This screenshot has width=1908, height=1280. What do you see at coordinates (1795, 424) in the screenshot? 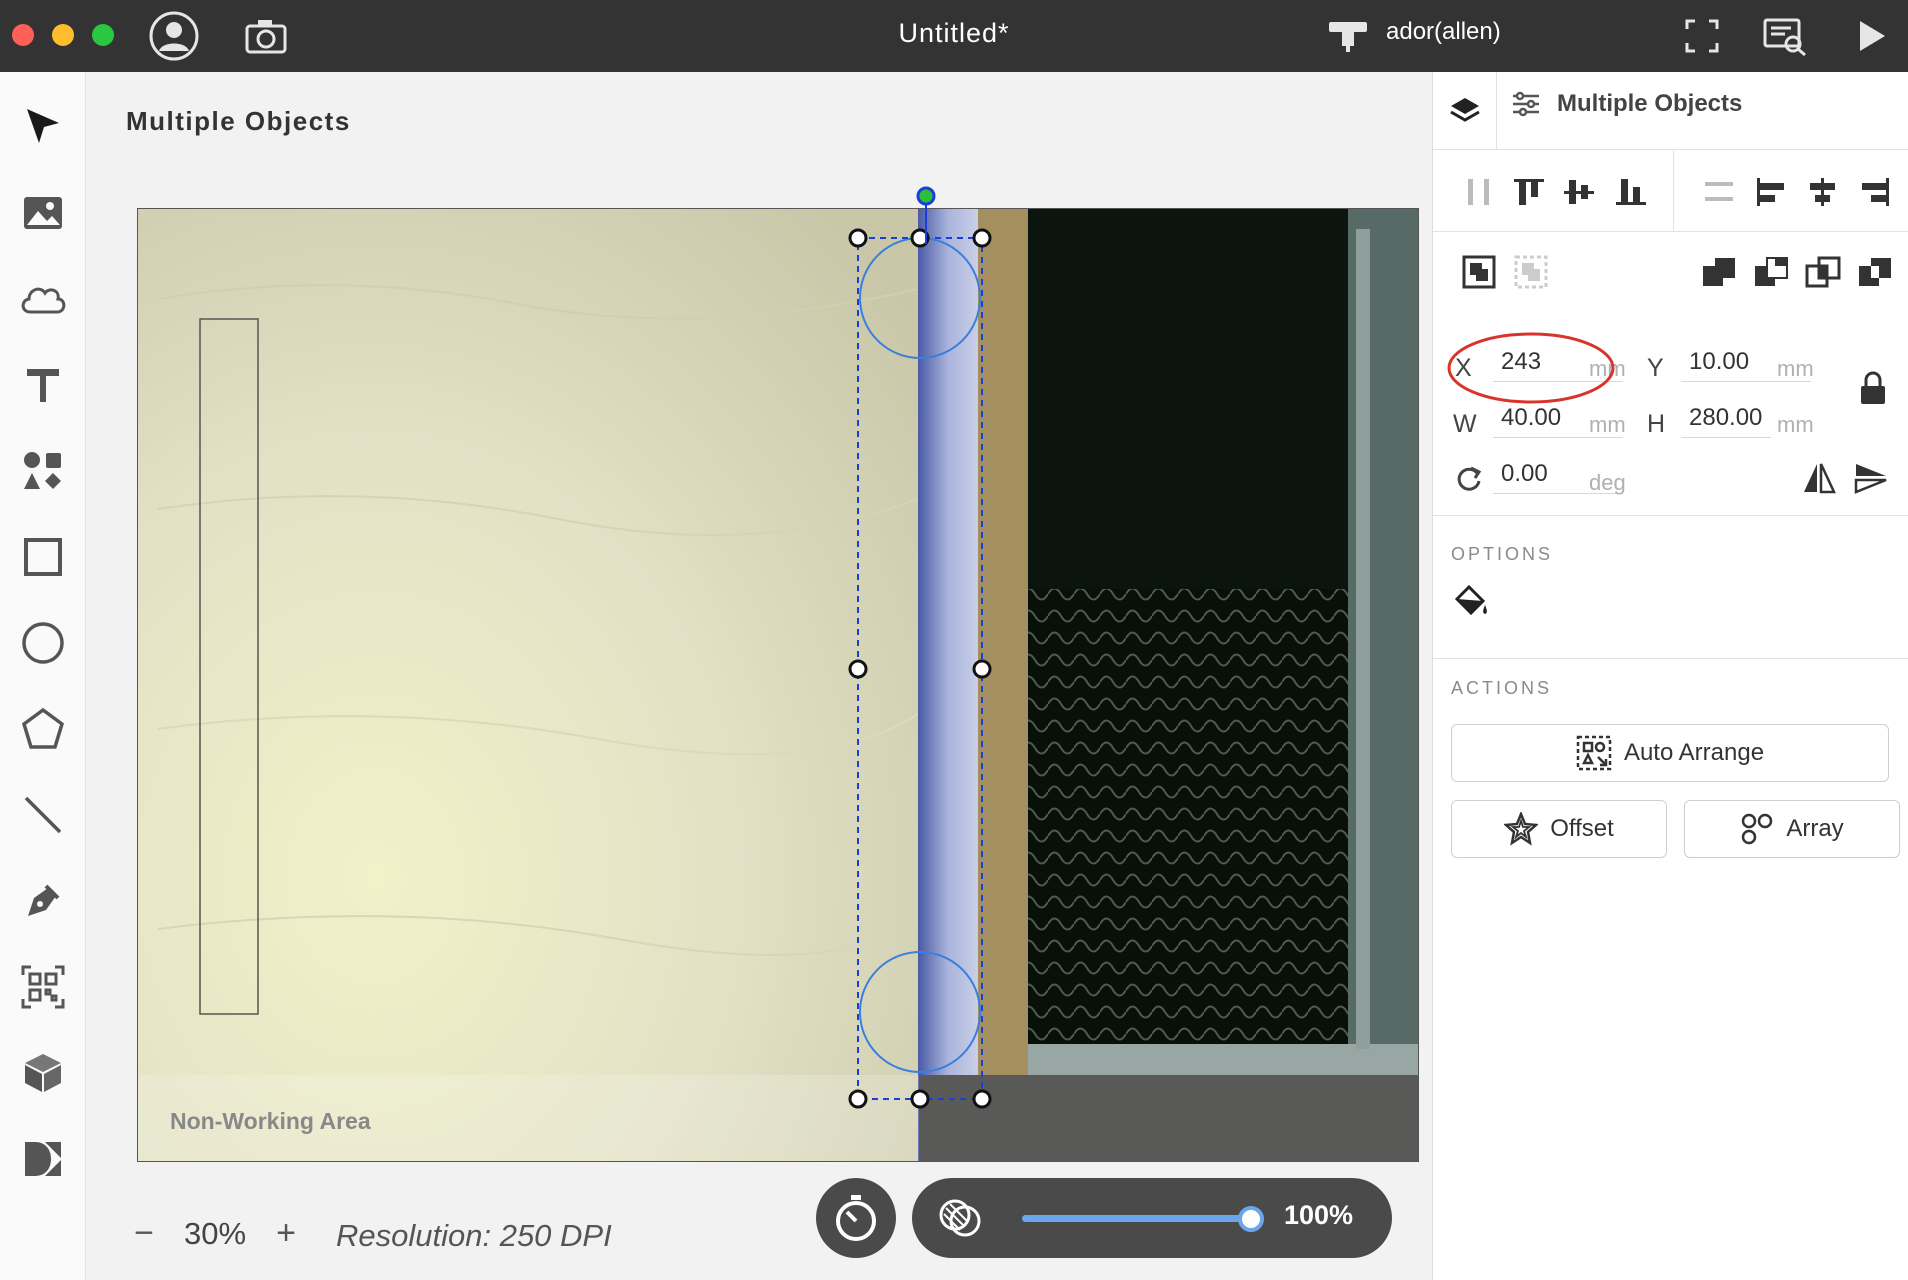
I see `h-unit: mm` at bounding box center [1795, 424].